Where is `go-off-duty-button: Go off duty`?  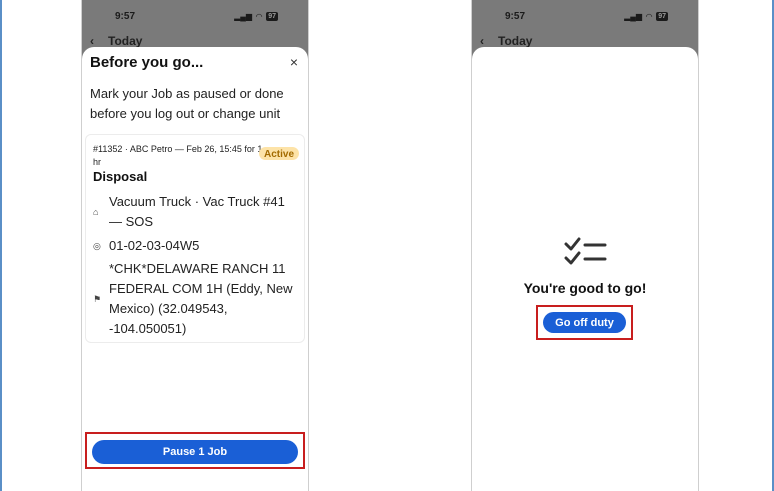 go-off-duty-button: Go off duty is located at coordinates (584, 322).